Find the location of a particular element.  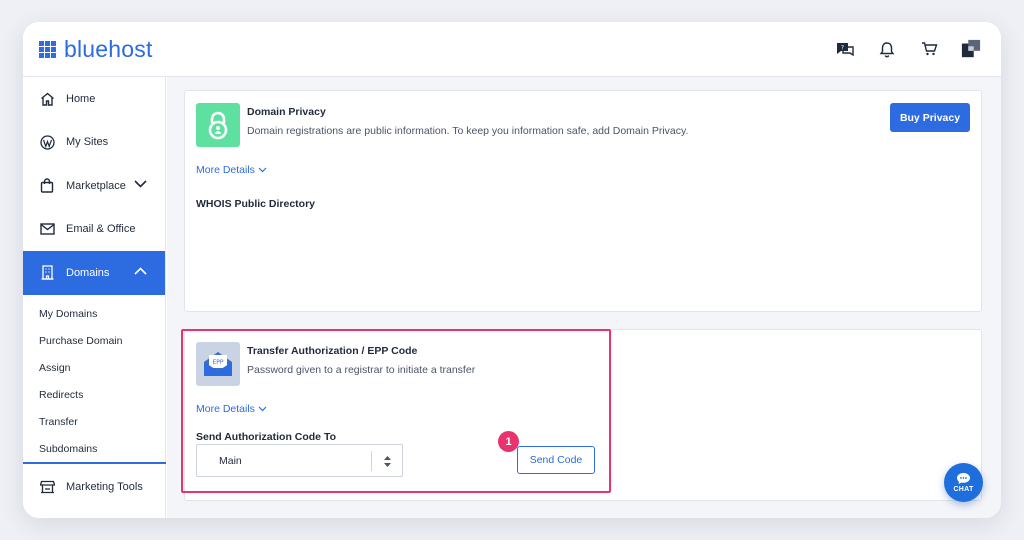

bell-icon is located at coordinates (887, 49).